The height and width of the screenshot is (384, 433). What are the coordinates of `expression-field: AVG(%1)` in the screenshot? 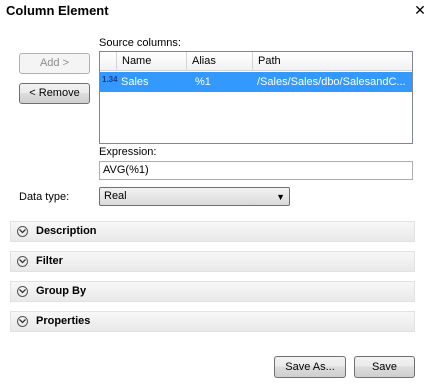 It's located at (256, 170).